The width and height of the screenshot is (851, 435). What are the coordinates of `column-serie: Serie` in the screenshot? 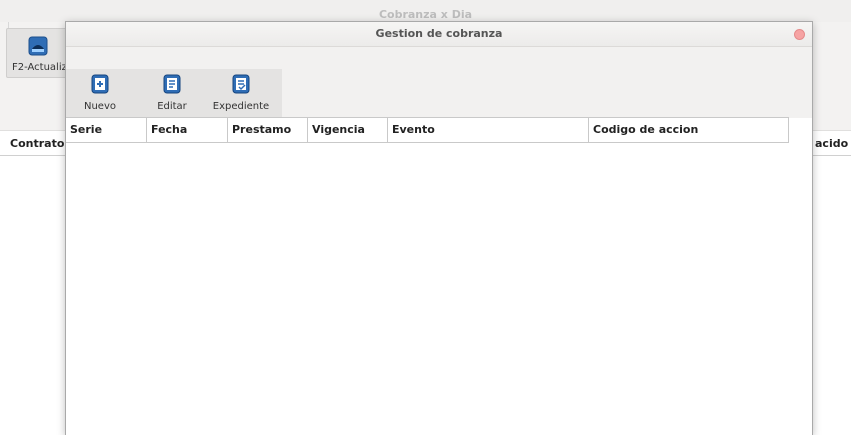 It's located at (106, 130).